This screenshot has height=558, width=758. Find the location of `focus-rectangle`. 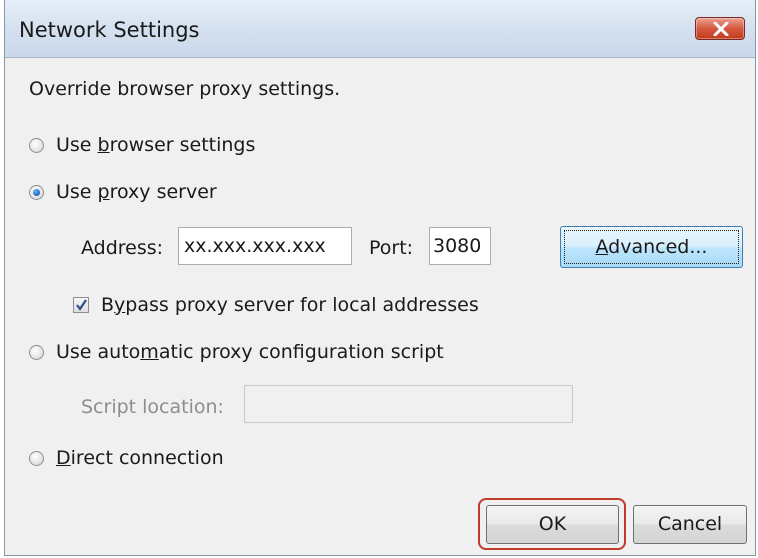

focus-rectangle is located at coordinates (651, 247).